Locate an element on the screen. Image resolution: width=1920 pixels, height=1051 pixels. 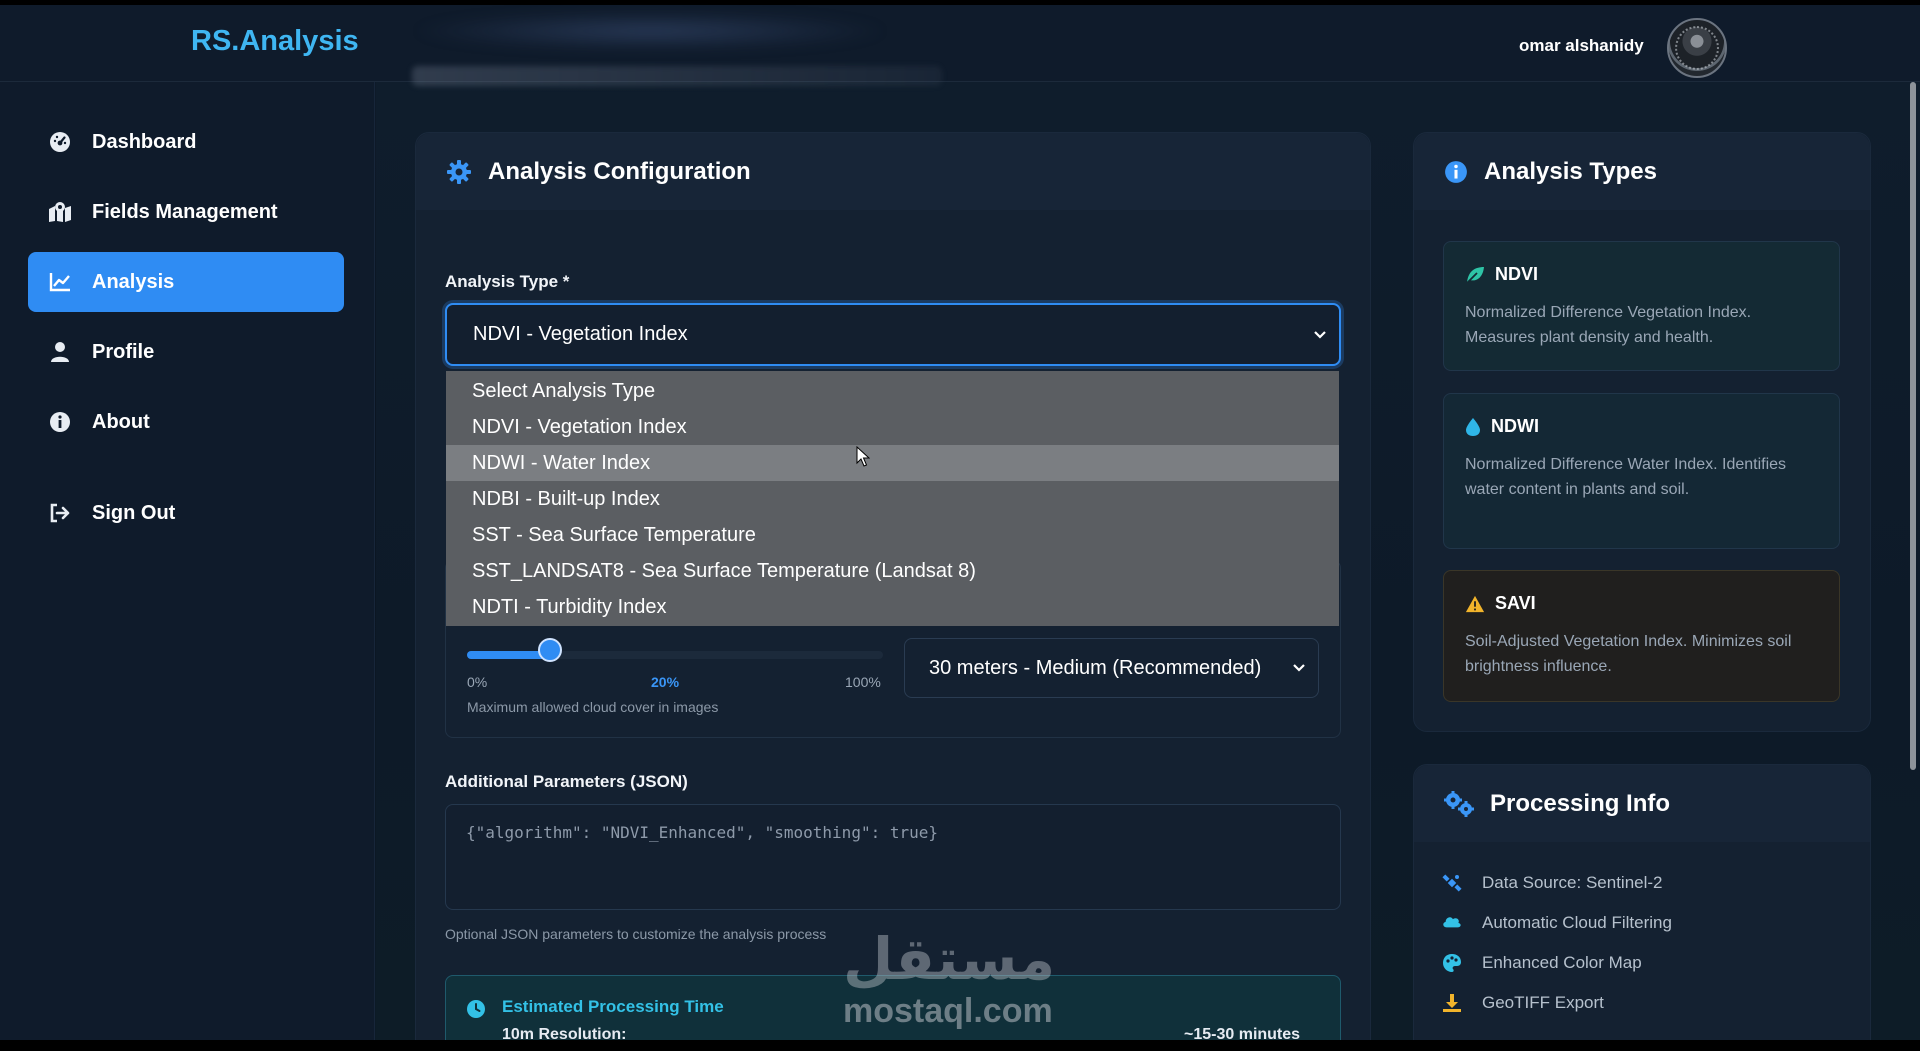
sidebar-item-fields-management: Fields Management is located at coordinates (186, 212).